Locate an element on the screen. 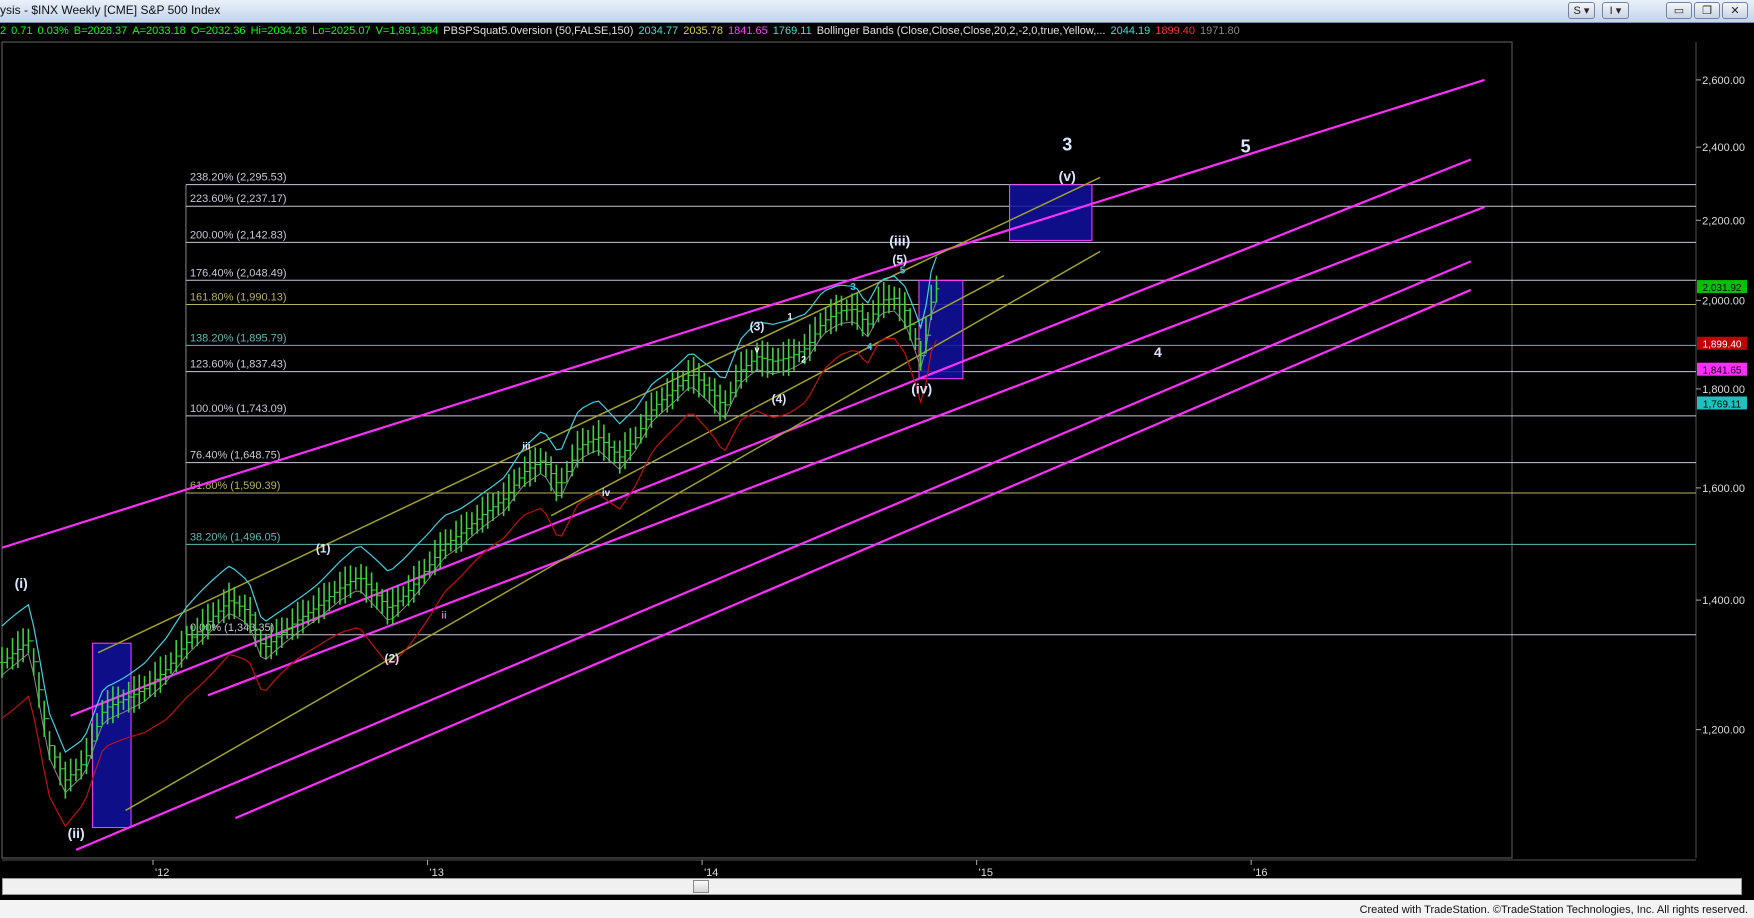 The height and width of the screenshot is (918, 1754). wave-label-10: 4 is located at coordinates (870, 347).